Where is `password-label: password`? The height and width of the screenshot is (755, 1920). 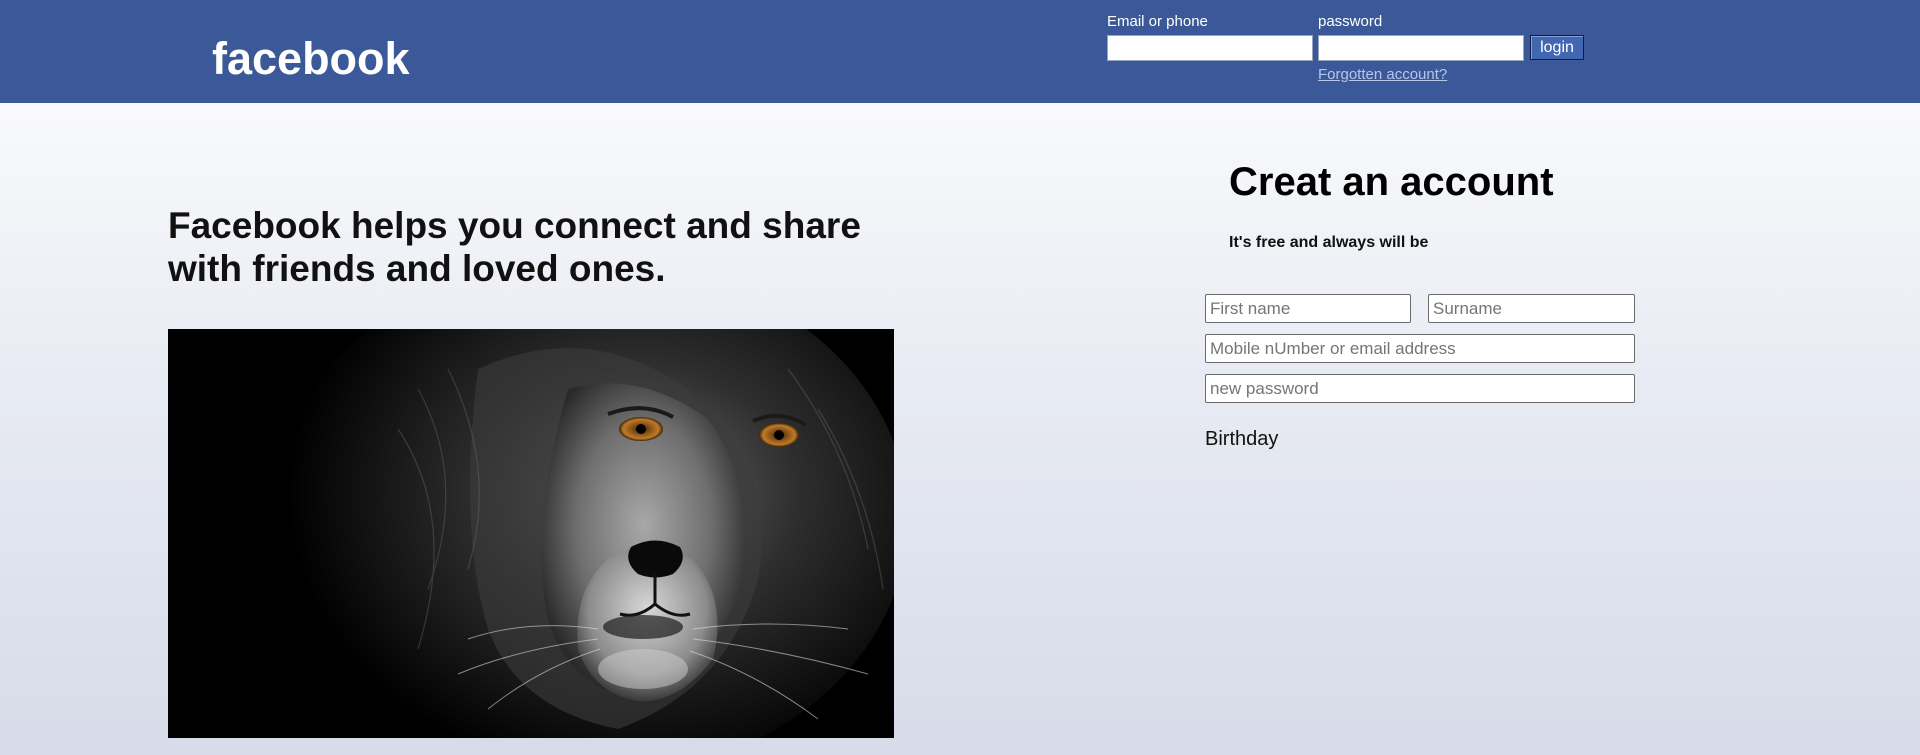 password-label: password is located at coordinates (1350, 21).